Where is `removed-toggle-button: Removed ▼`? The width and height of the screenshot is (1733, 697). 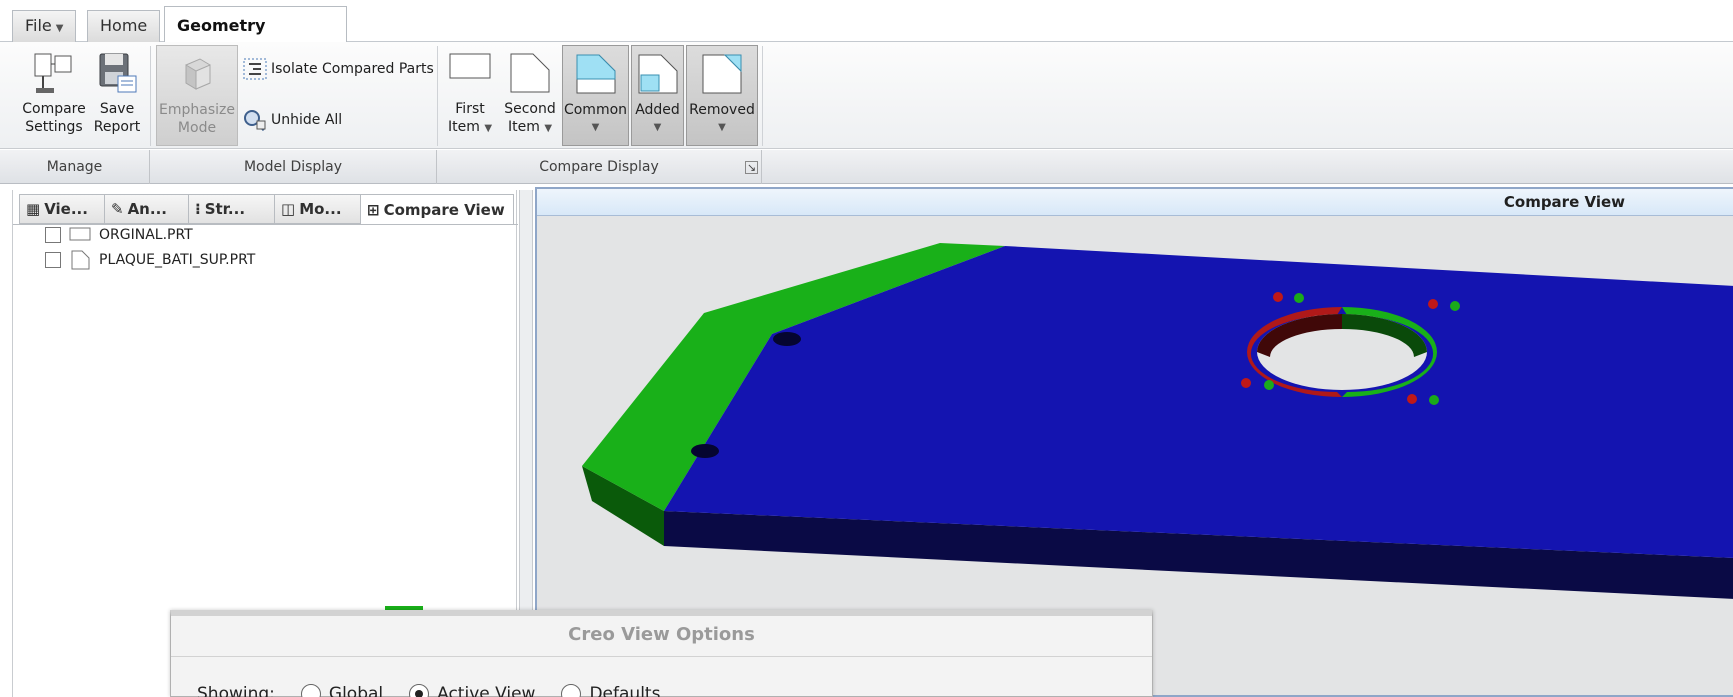 removed-toggle-button: Removed ▼ is located at coordinates (722, 95).